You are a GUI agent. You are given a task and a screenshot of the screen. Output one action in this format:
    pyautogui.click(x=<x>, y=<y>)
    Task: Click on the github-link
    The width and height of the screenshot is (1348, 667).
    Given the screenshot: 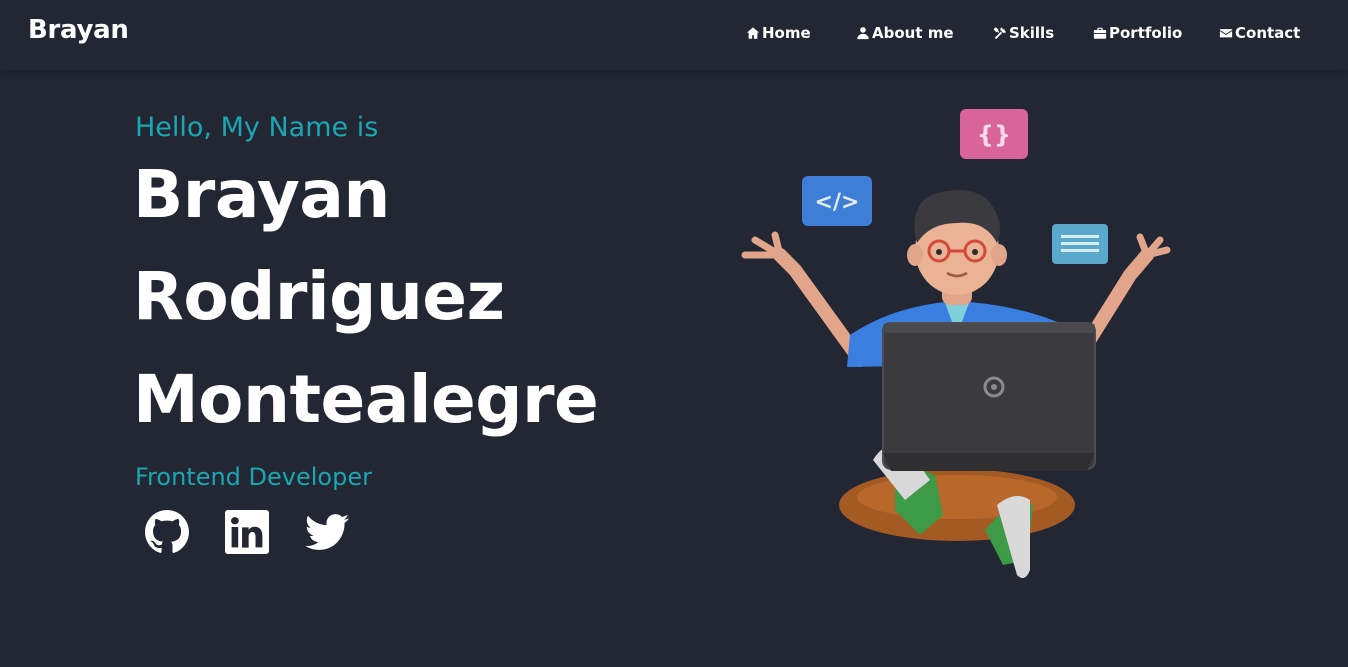 What is the action you would take?
    pyautogui.click(x=167, y=532)
    